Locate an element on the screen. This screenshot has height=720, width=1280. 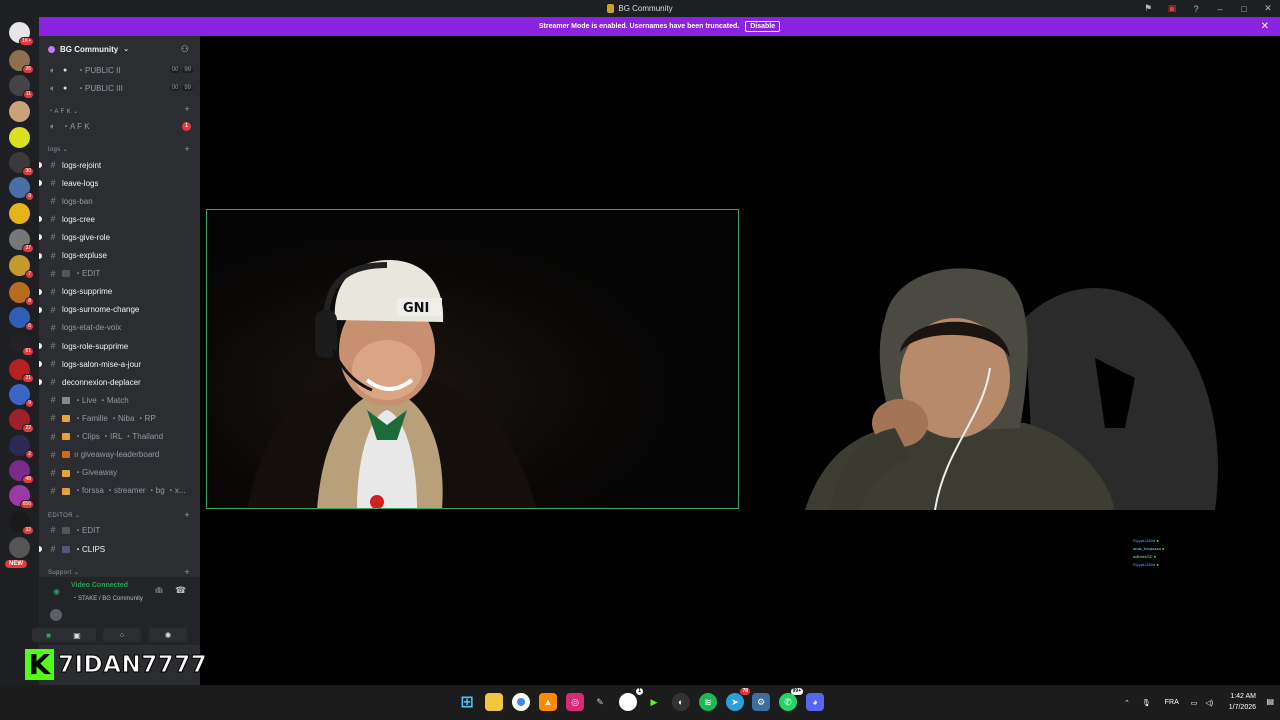
notification-icon: ▤ is located at coordinates (1270, 701).